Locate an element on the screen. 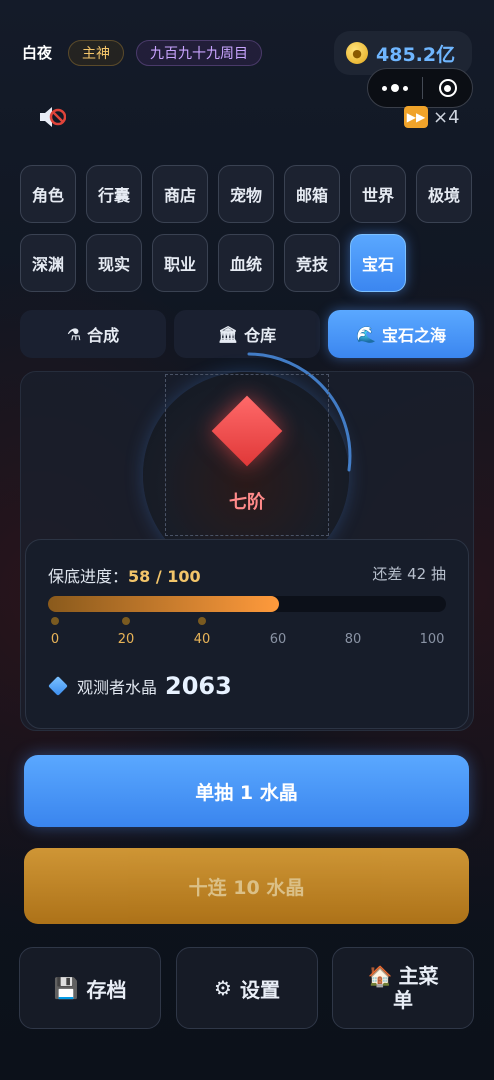  more-options-button is located at coordinates (395, 88).